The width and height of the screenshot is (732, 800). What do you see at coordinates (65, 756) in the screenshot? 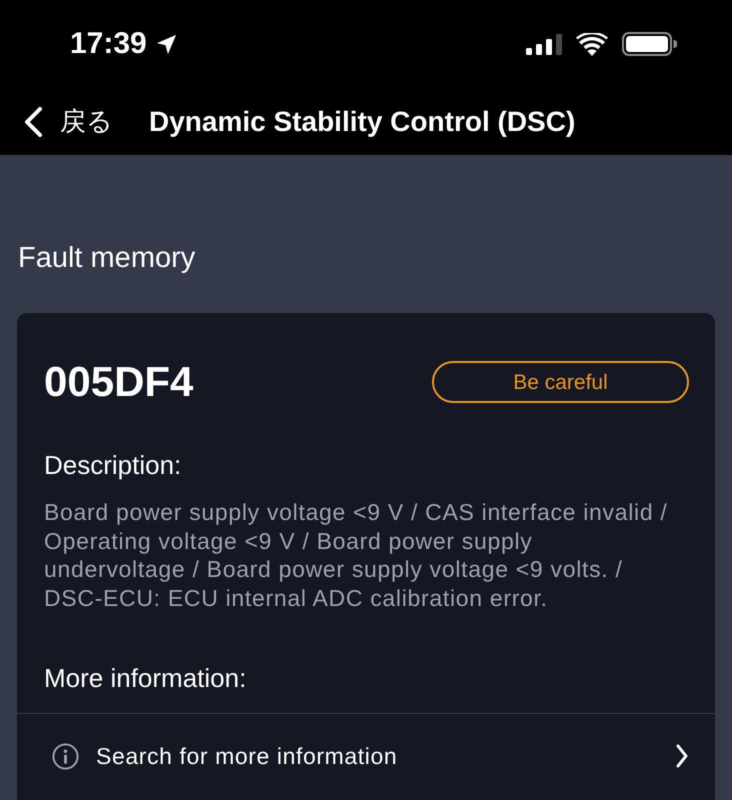
I see `info-icon` at bounding box center [65, 756].